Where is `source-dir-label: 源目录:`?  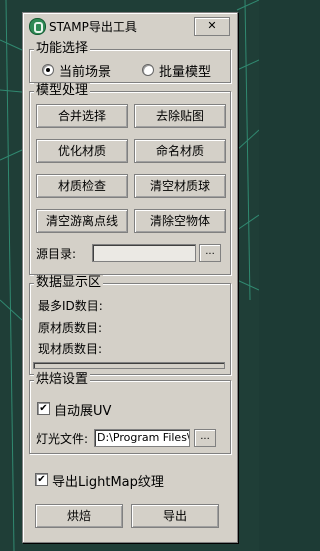
source-dir-label: 源目录: is located at coordinates (56, 254).